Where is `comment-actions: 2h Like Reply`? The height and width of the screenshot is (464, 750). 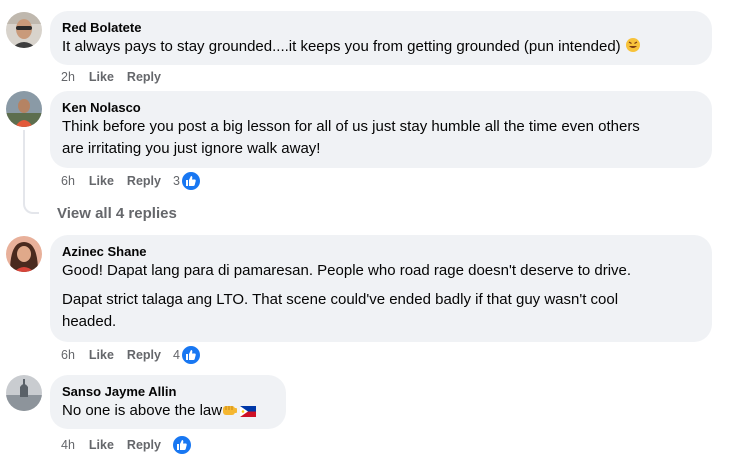 comment-actions: 2h Like Reply is located at coordinates (117, 77).